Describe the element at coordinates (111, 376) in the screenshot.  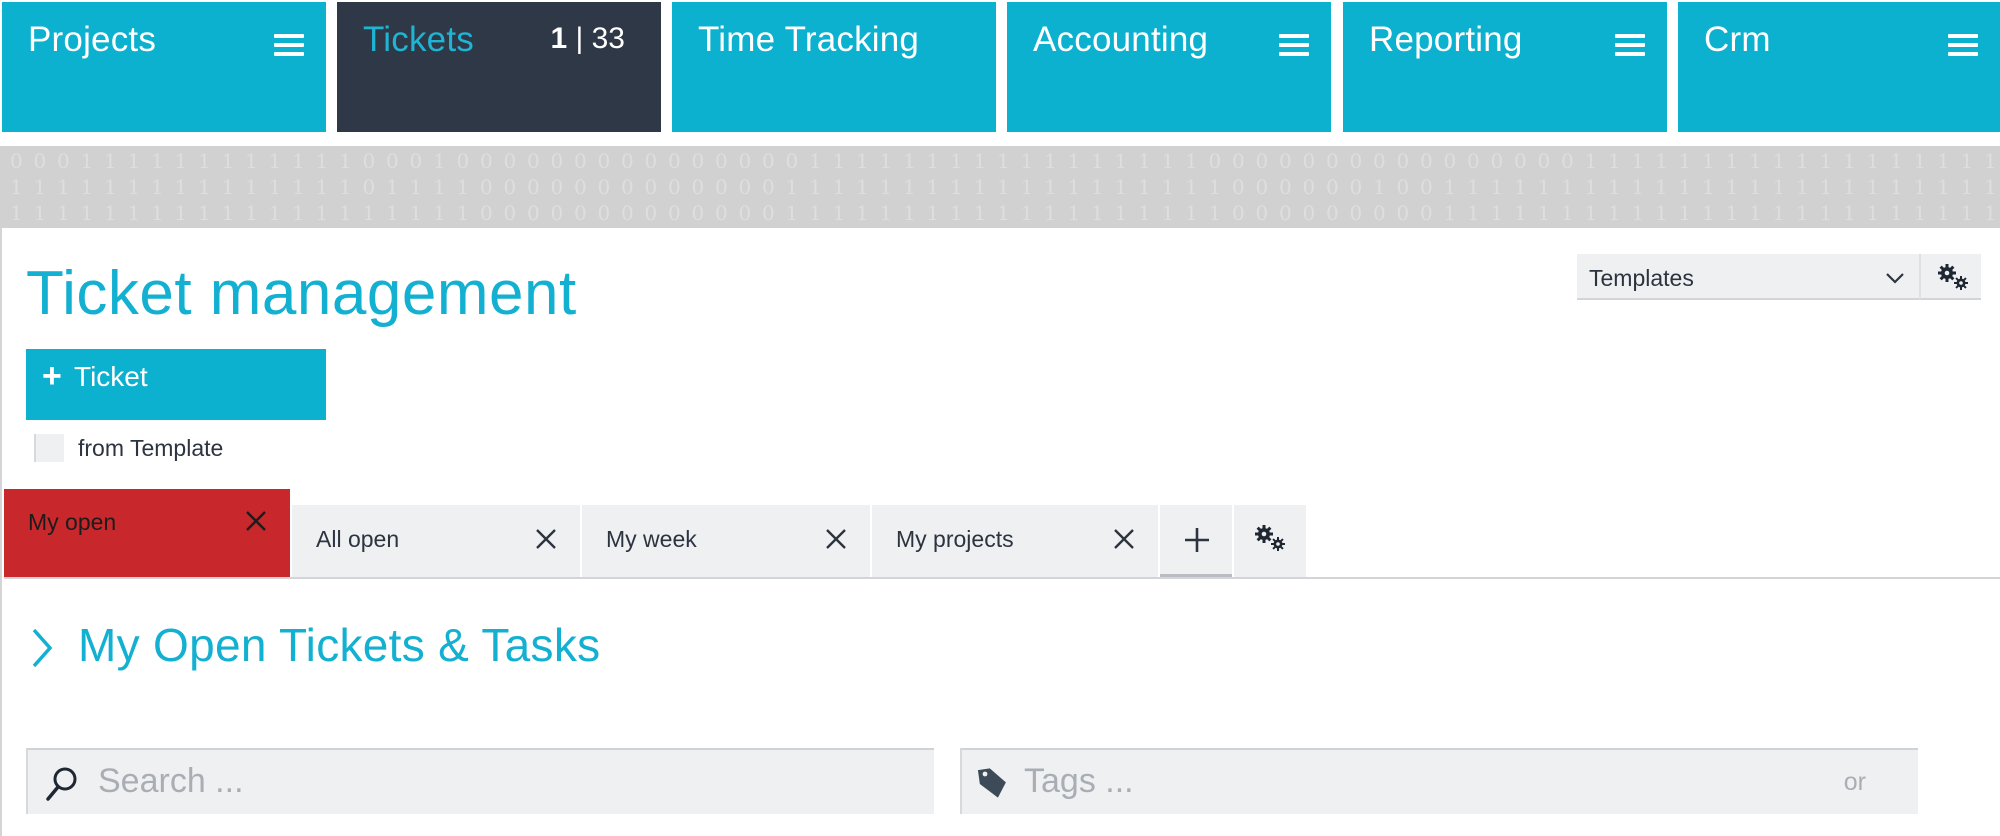
I see `add-ticket-label: Ticket` at that location.